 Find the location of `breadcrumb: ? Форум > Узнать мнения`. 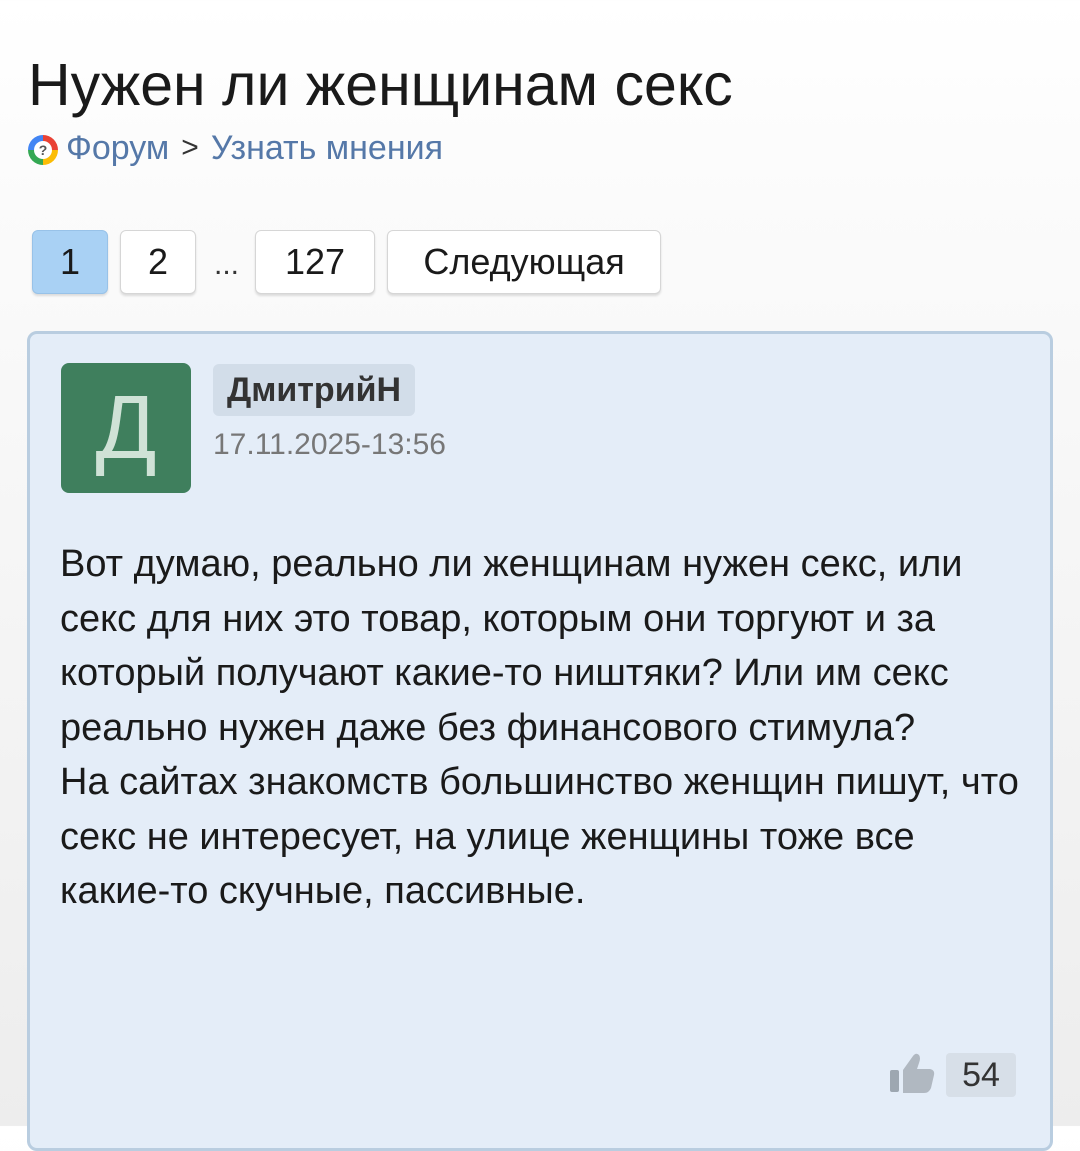

breadcrumb: ? Форум > Узнать мнения is located at coordinates (235, 148).